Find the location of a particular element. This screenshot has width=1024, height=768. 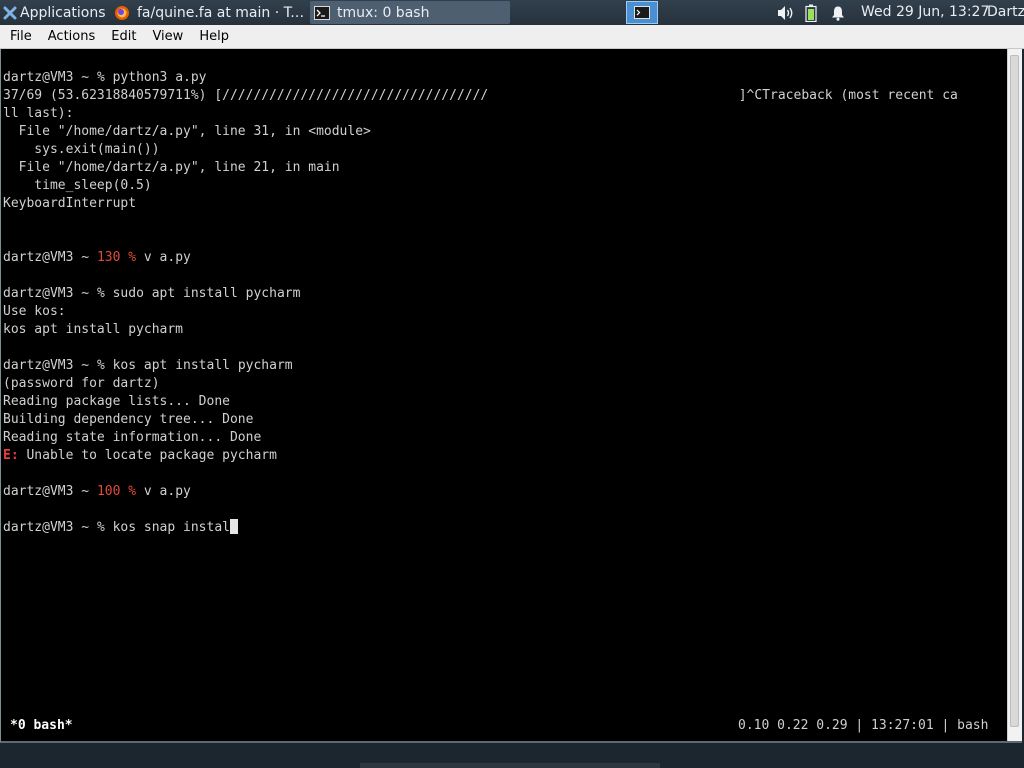

terminal-line-prompt: dartz@VM3 ~ % kos apt install pycharm is located at coordinates (148, 365).